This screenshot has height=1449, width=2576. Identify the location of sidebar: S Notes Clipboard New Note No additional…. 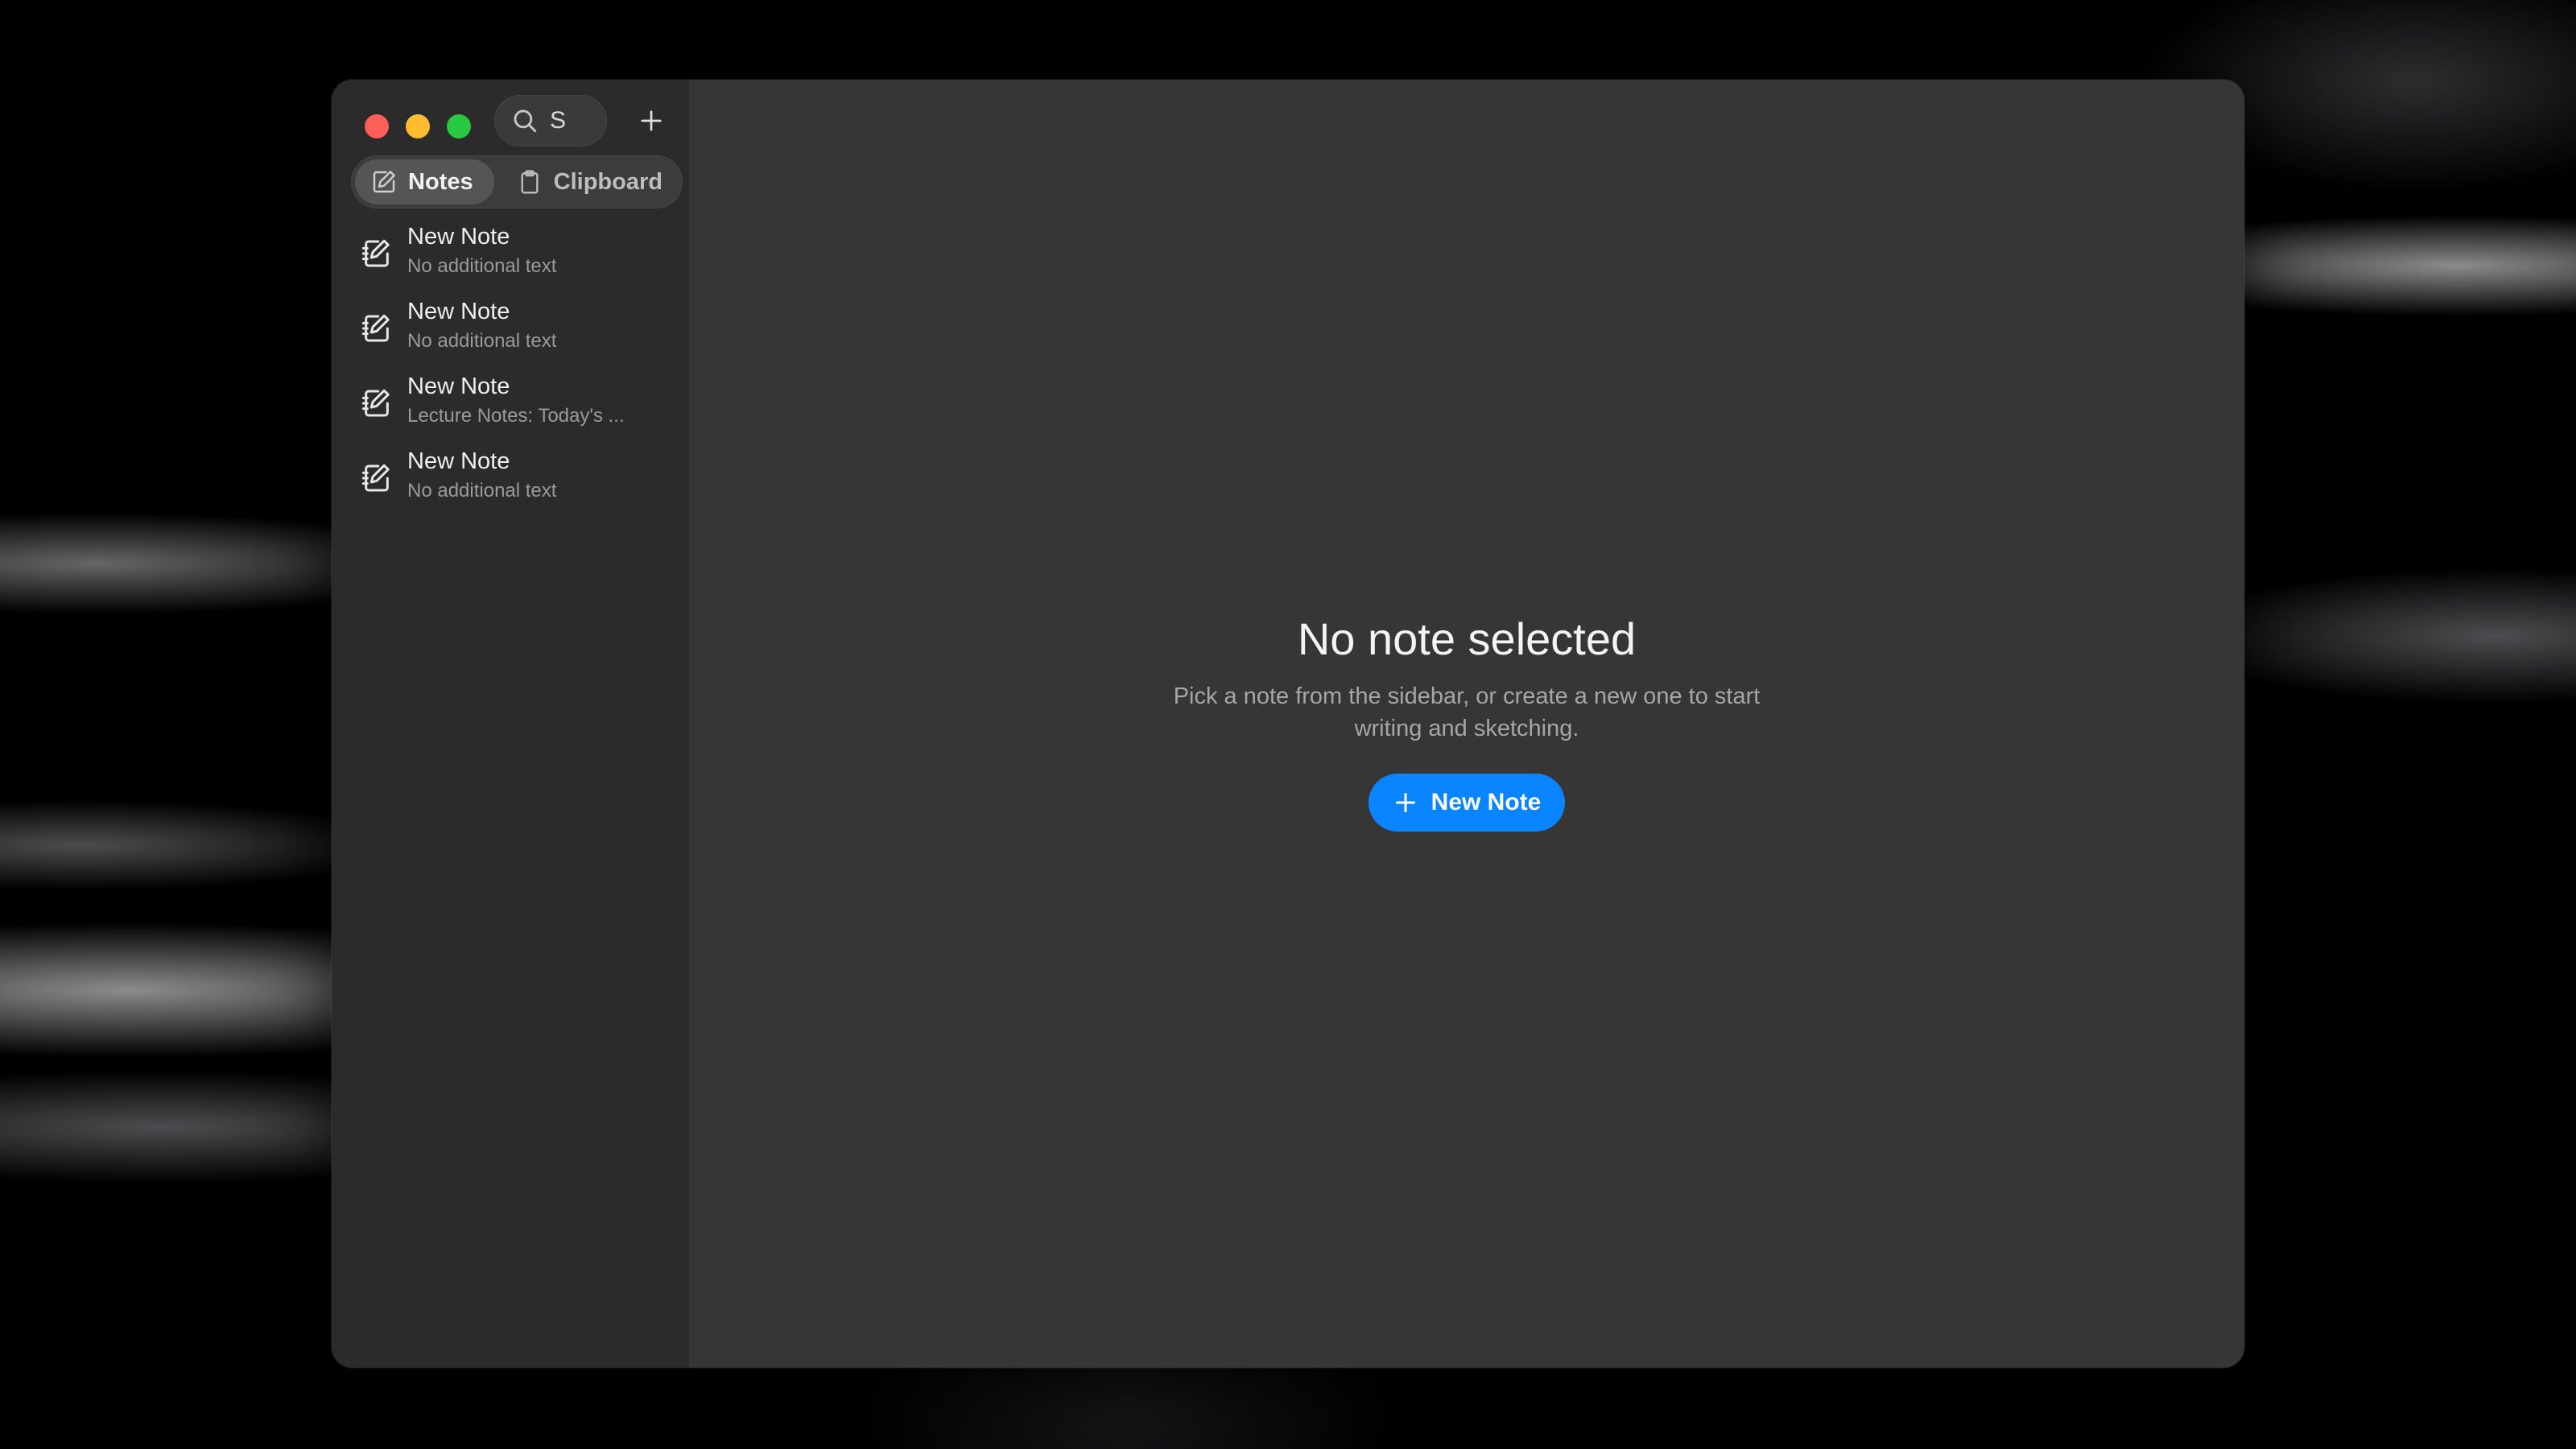
(510, 724).